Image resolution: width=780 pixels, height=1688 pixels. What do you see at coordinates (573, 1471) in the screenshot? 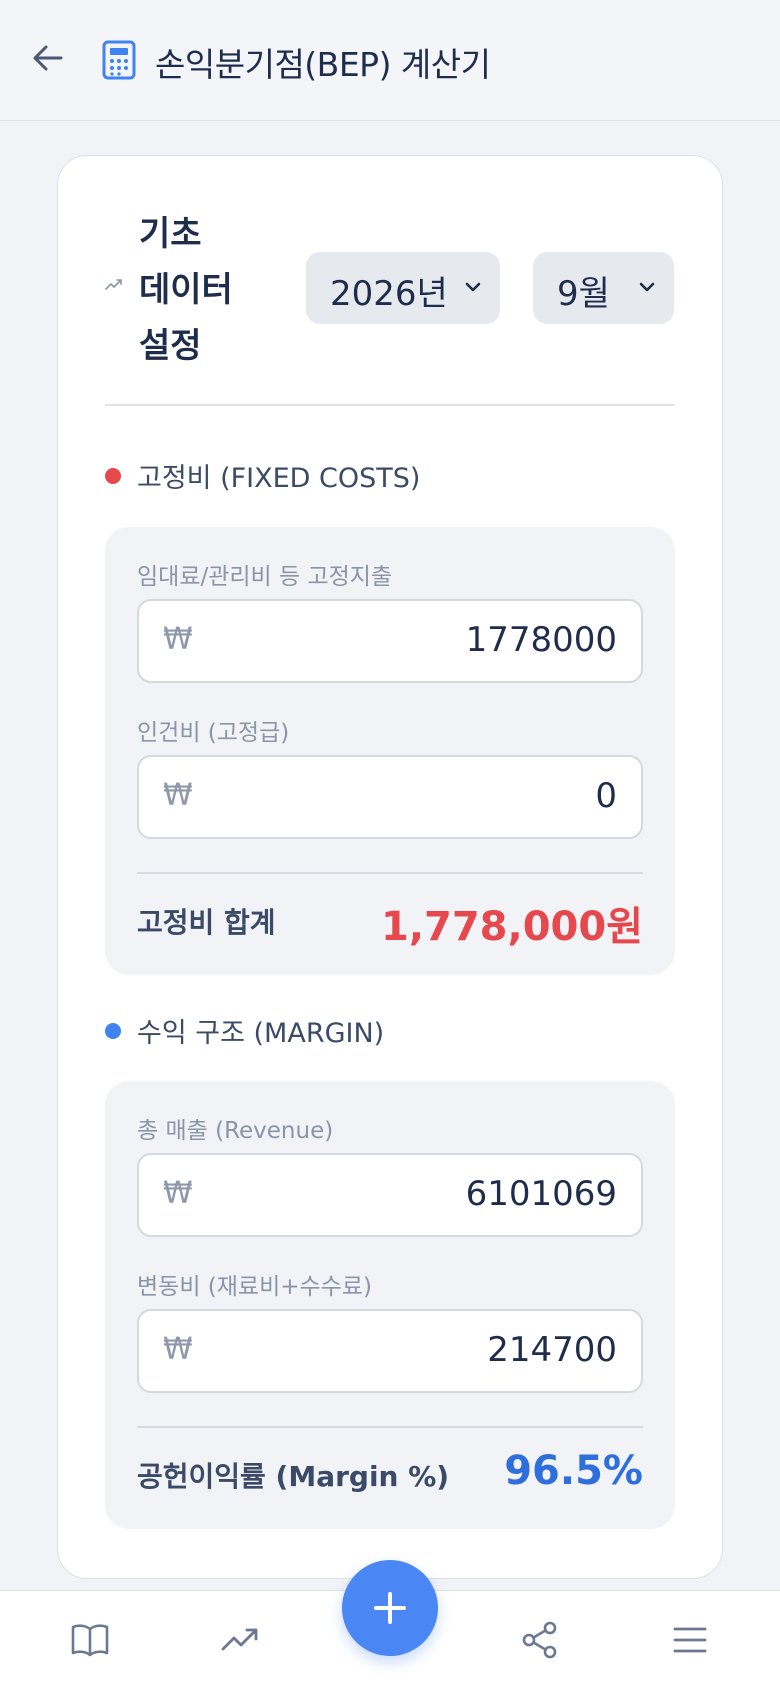
I see `margin-rate-value: 96.5%` at bounding box center [573, 1471].